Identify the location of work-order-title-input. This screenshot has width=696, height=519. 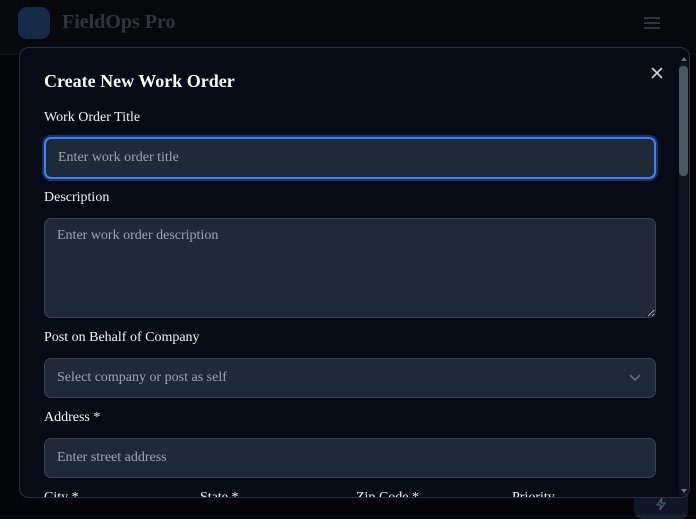
(350, 158).